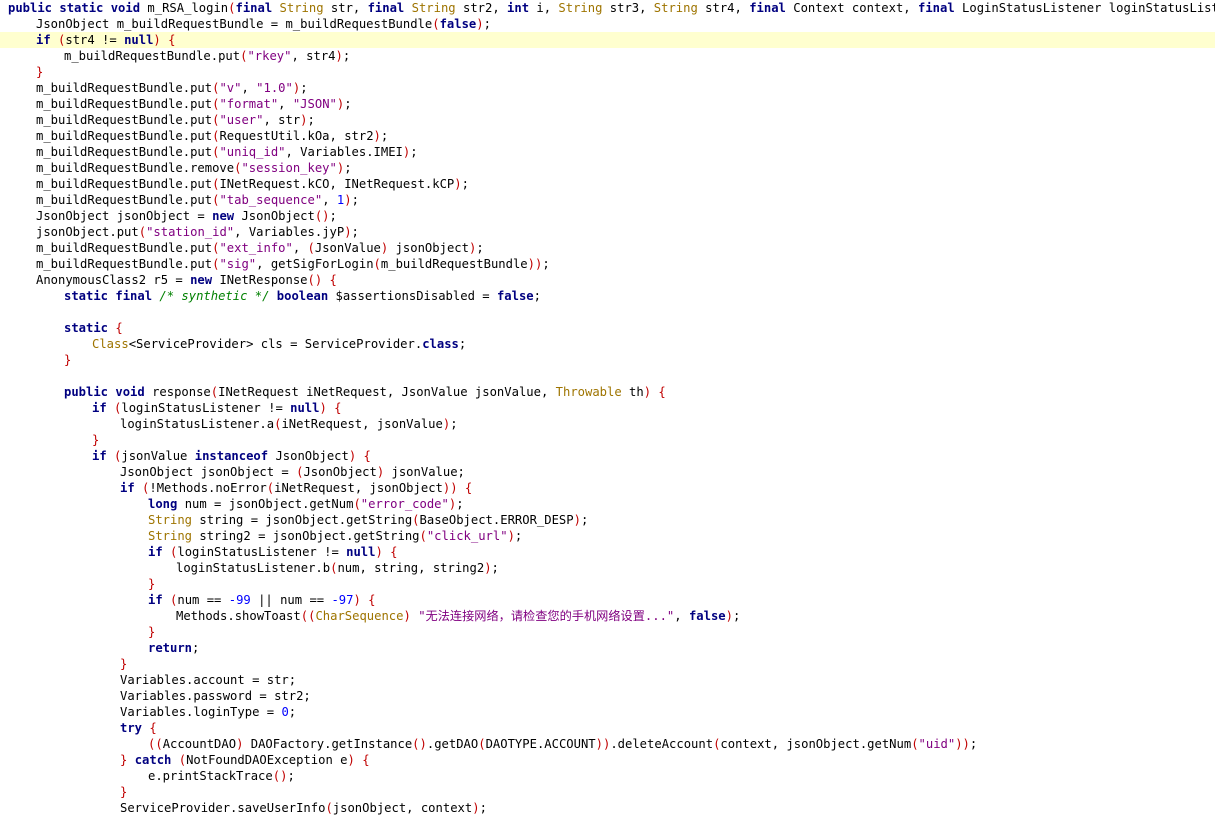 The height and width of the screenshot is (824, 1215). I want to click on code-token-plain: AccountDAO, so click(199, 744).